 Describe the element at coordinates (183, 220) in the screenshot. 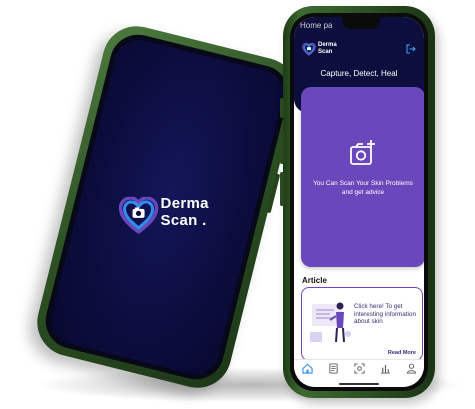

I see `splash-brand-line2: Scan .` at that location.